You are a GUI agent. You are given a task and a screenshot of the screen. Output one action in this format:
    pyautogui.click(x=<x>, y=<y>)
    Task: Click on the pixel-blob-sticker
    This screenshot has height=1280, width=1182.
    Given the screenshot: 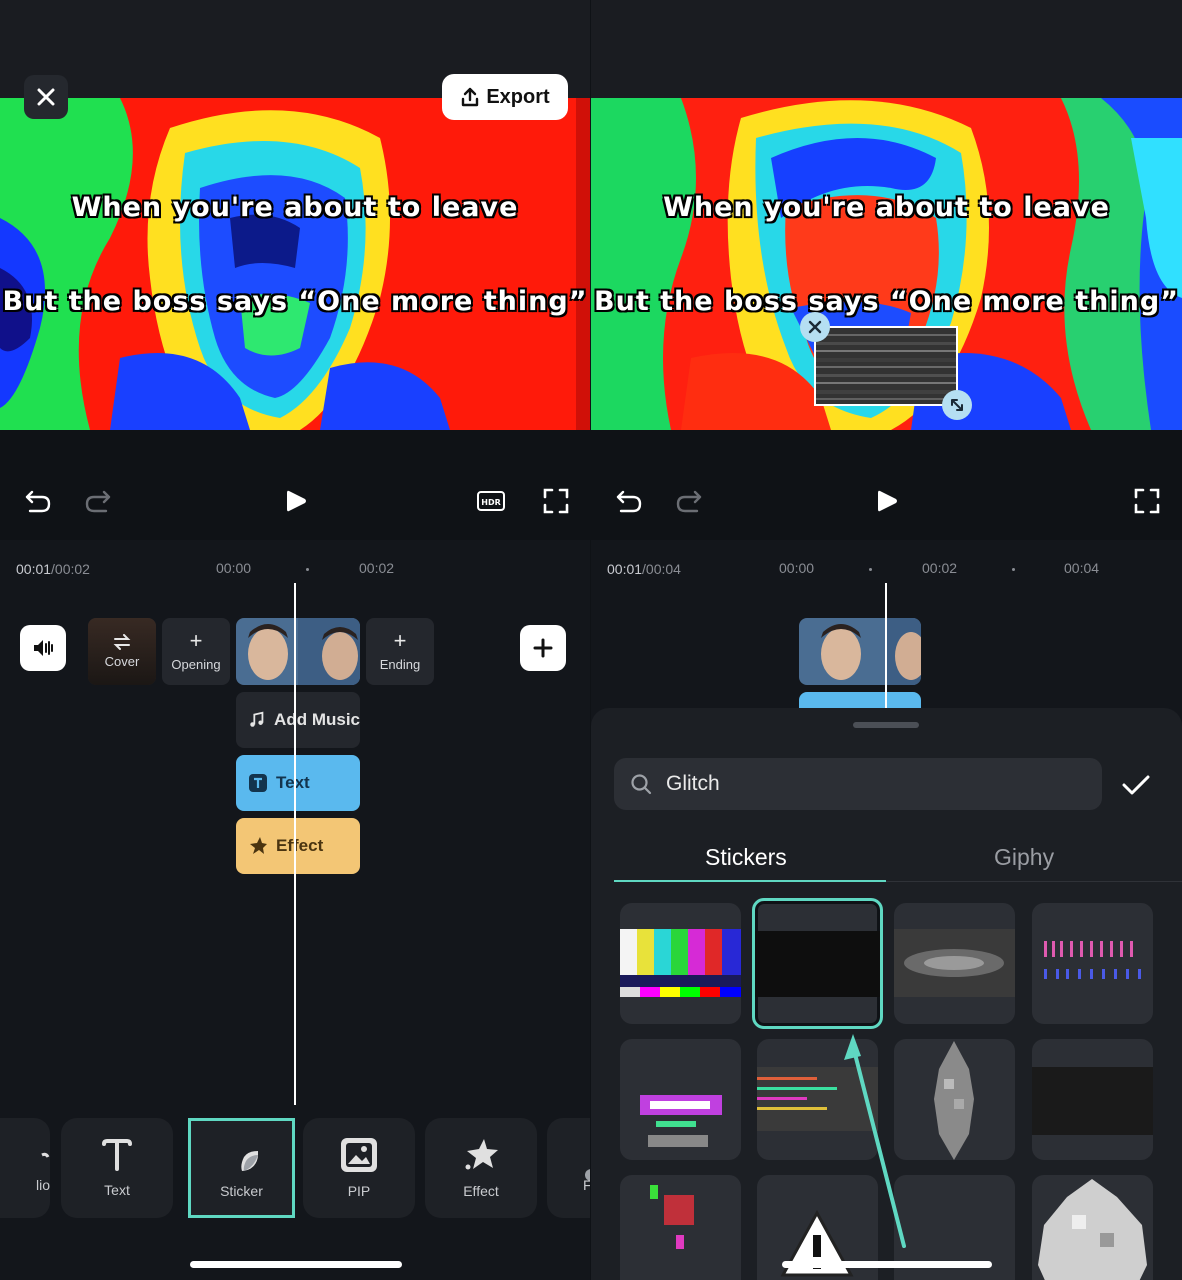 What is the action you would take?
    pyautogui.click(x=954, y=1100)
    